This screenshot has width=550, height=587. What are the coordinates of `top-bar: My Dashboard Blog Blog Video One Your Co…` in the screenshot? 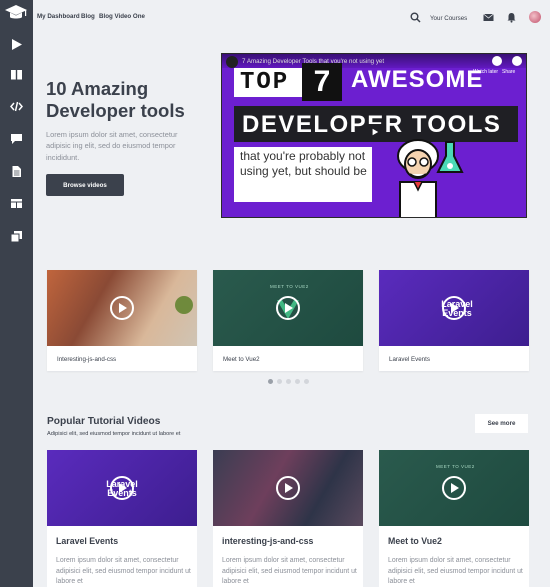 It's located at (291, 17).